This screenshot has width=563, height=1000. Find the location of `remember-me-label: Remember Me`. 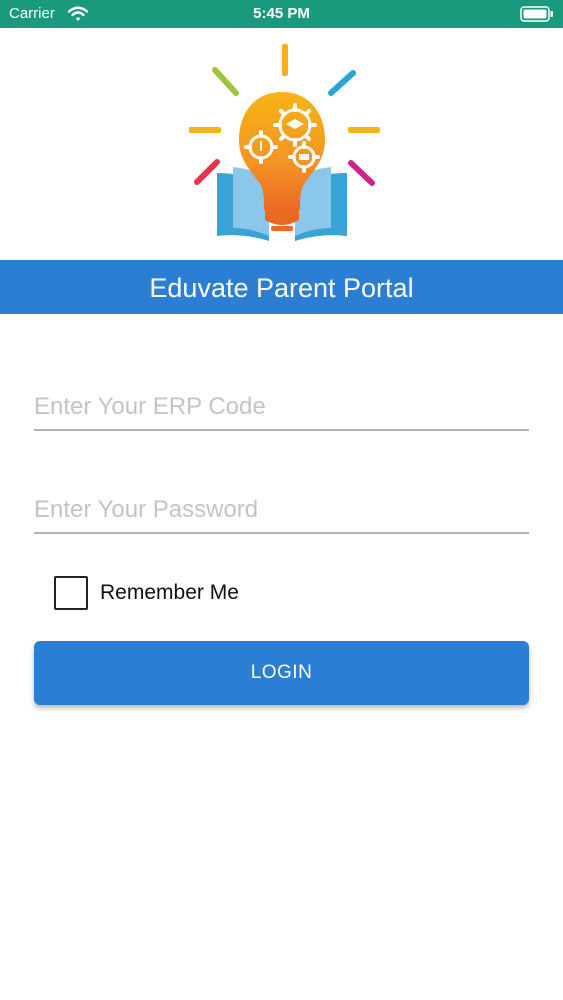

remember-me-label: Remember Me is located at coordinates (169, 592).